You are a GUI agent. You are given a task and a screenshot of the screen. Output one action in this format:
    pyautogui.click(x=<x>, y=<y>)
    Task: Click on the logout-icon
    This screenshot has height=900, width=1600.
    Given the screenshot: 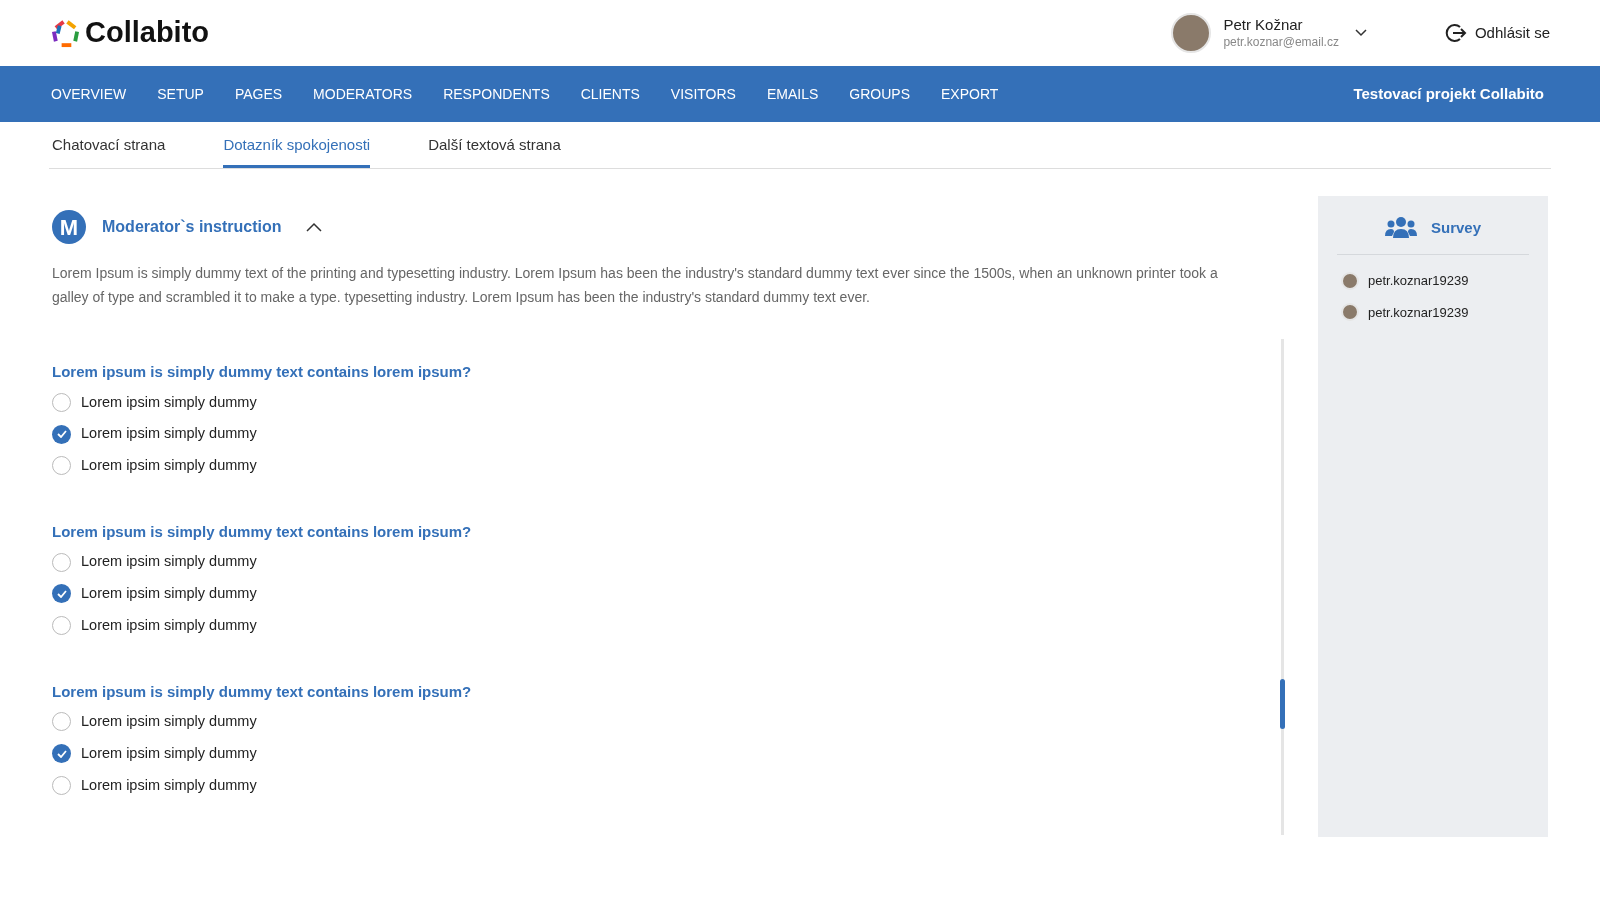 What is the action you would take?
    pyautogui.click(x=1455, y=33)
    